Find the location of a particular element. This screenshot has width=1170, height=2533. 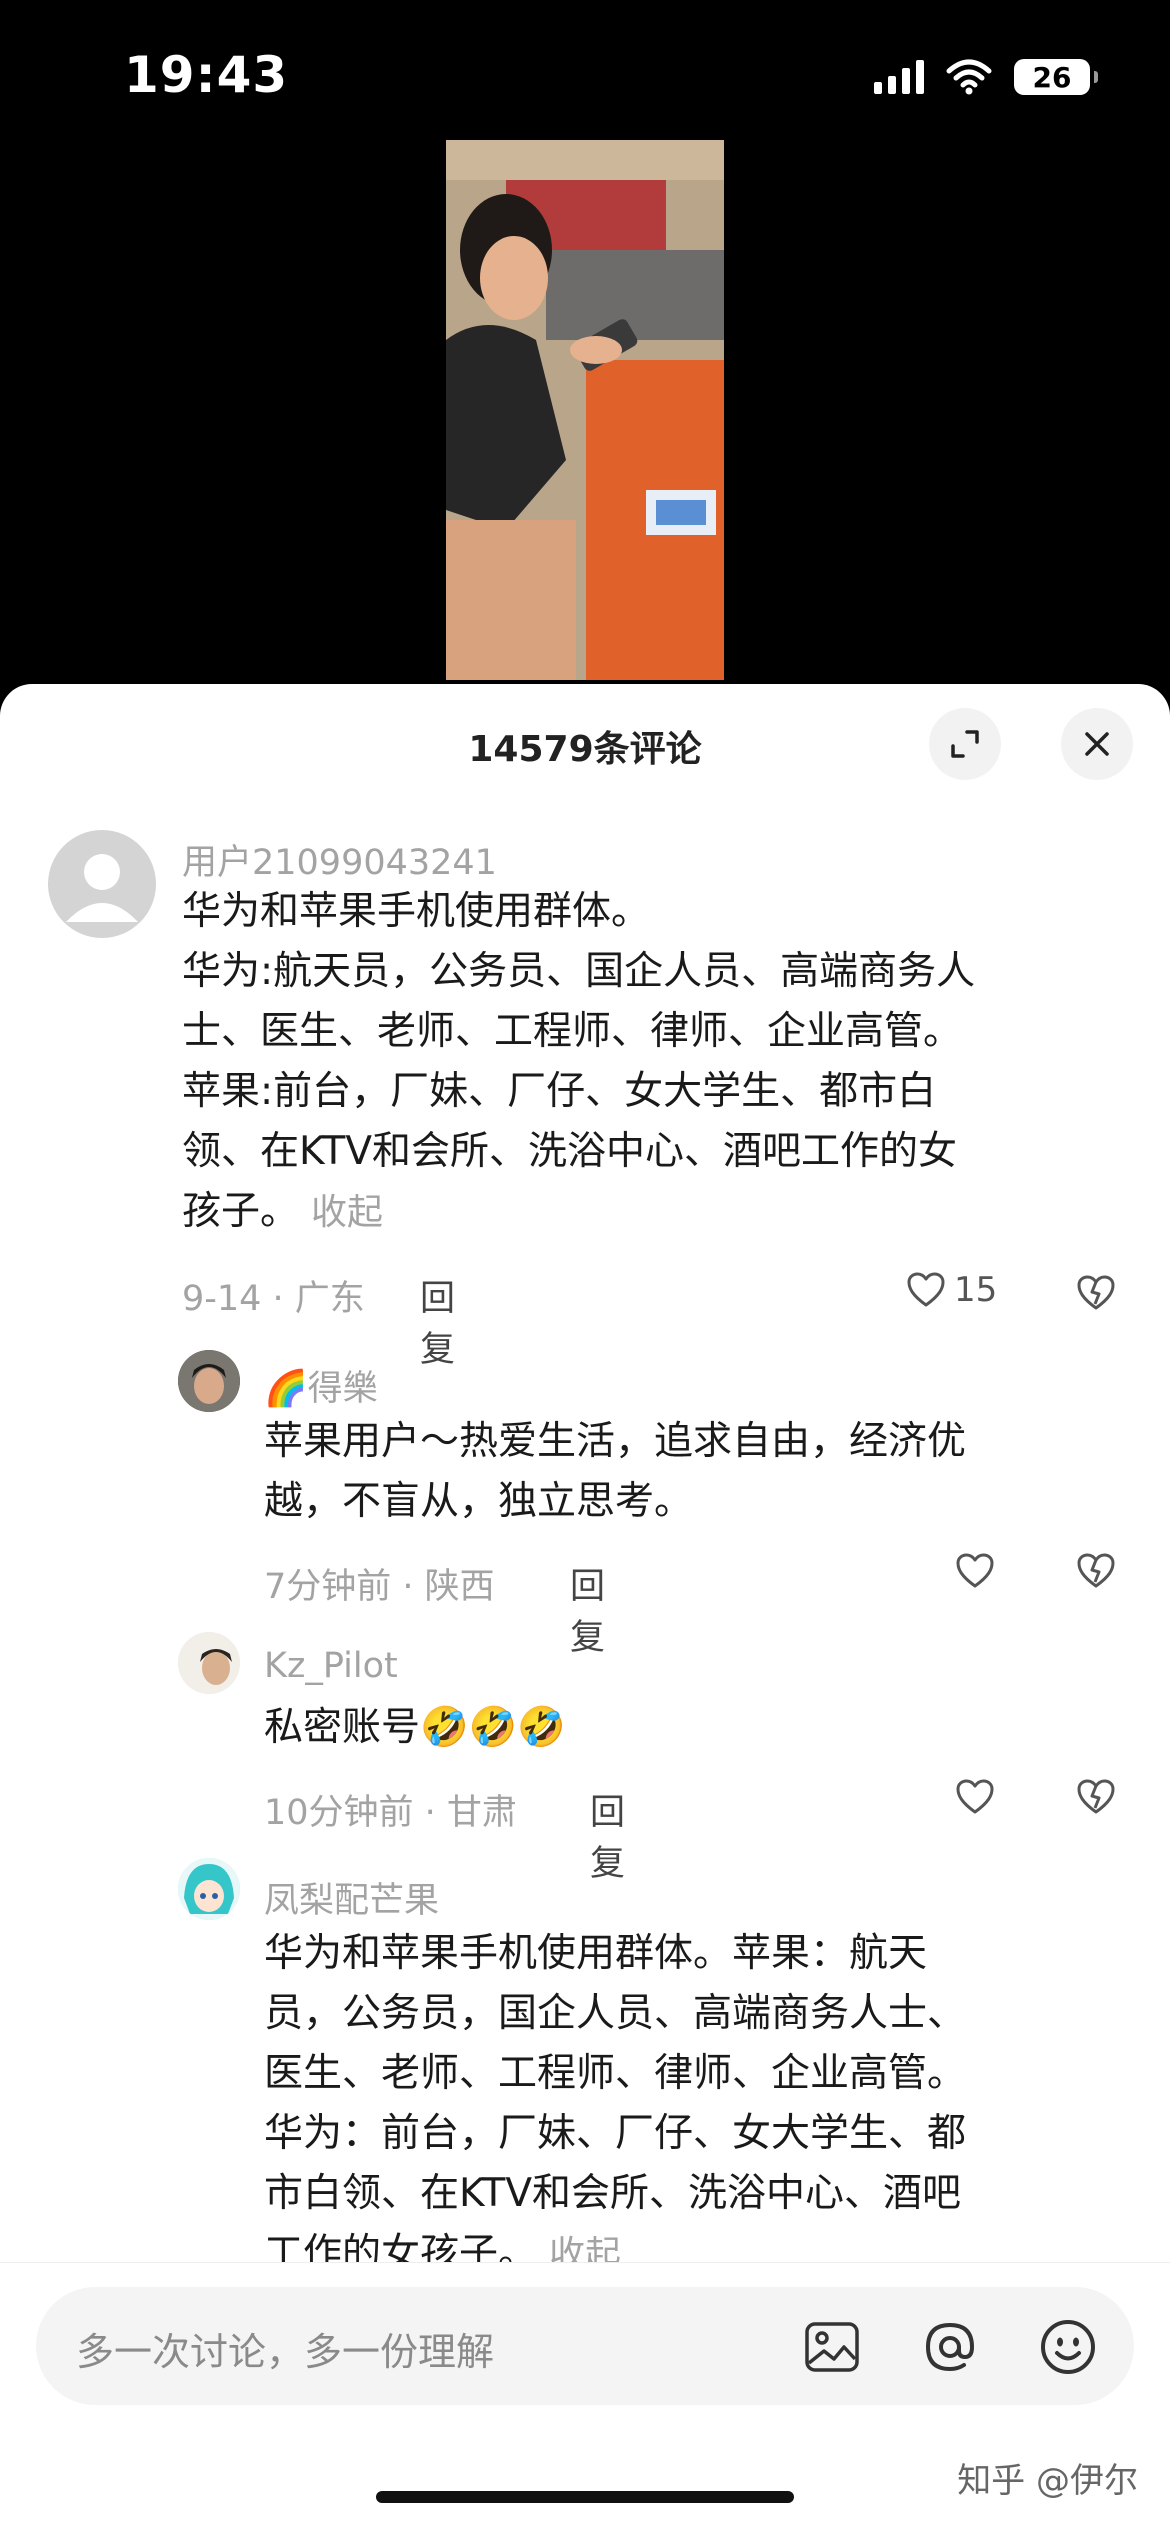

sheet-header: 14579条评论 is located at coordinates (585, 744).